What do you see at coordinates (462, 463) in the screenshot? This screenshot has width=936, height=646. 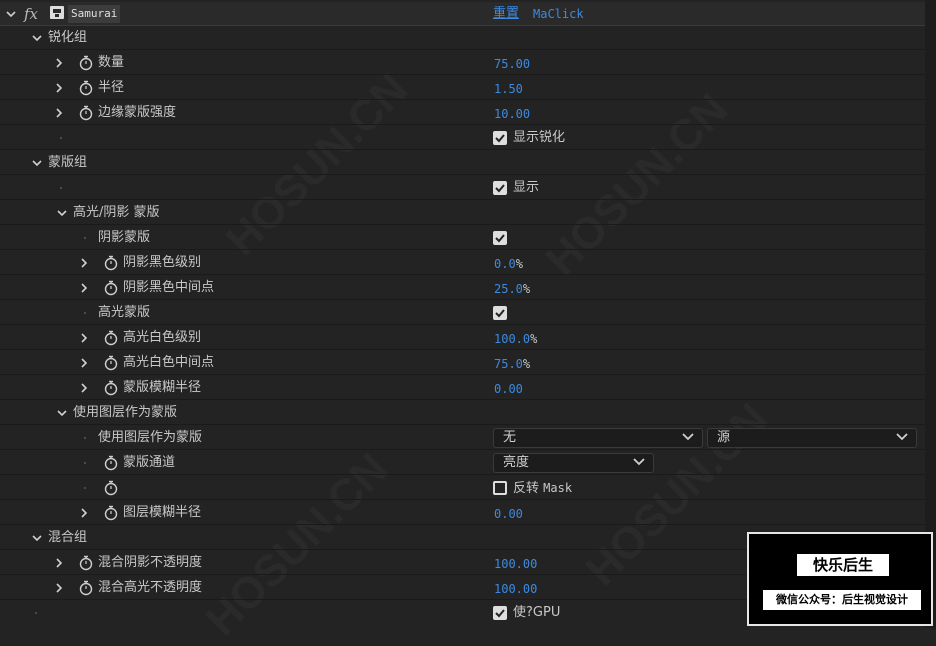 I see `param-matte-channel: 蒙版通道 亮度` at bounding box center [462, 463].